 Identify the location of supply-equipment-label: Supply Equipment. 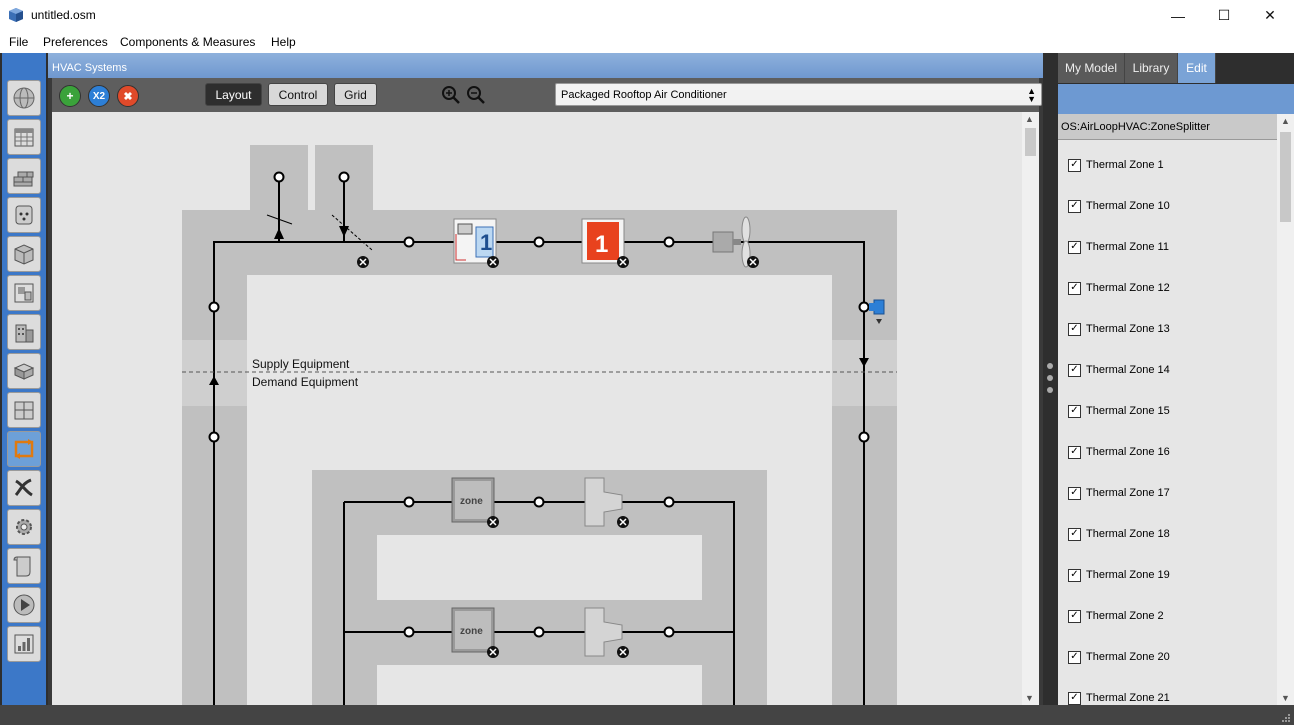
(301, 364).